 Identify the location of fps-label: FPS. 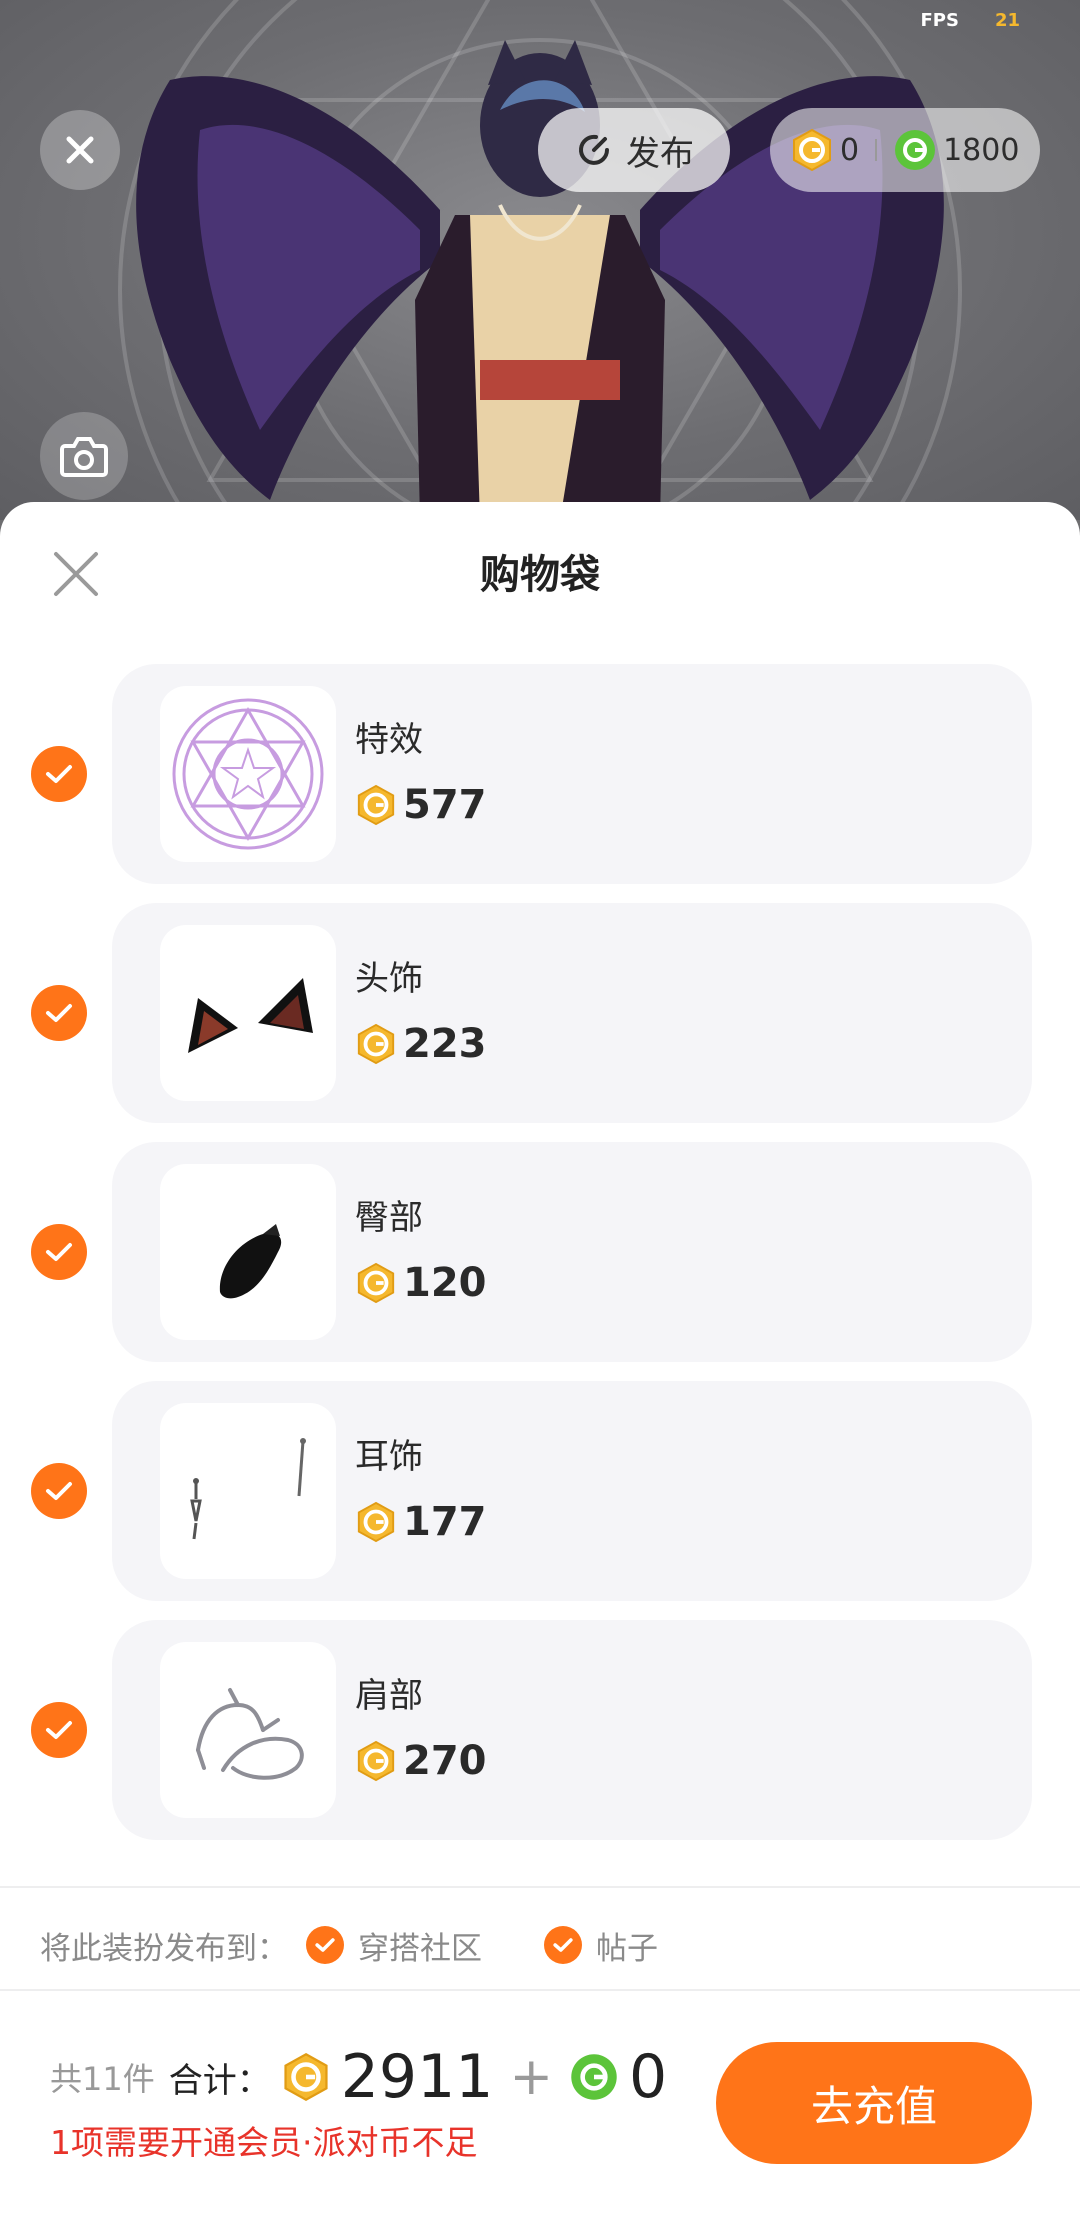
(939, 20).